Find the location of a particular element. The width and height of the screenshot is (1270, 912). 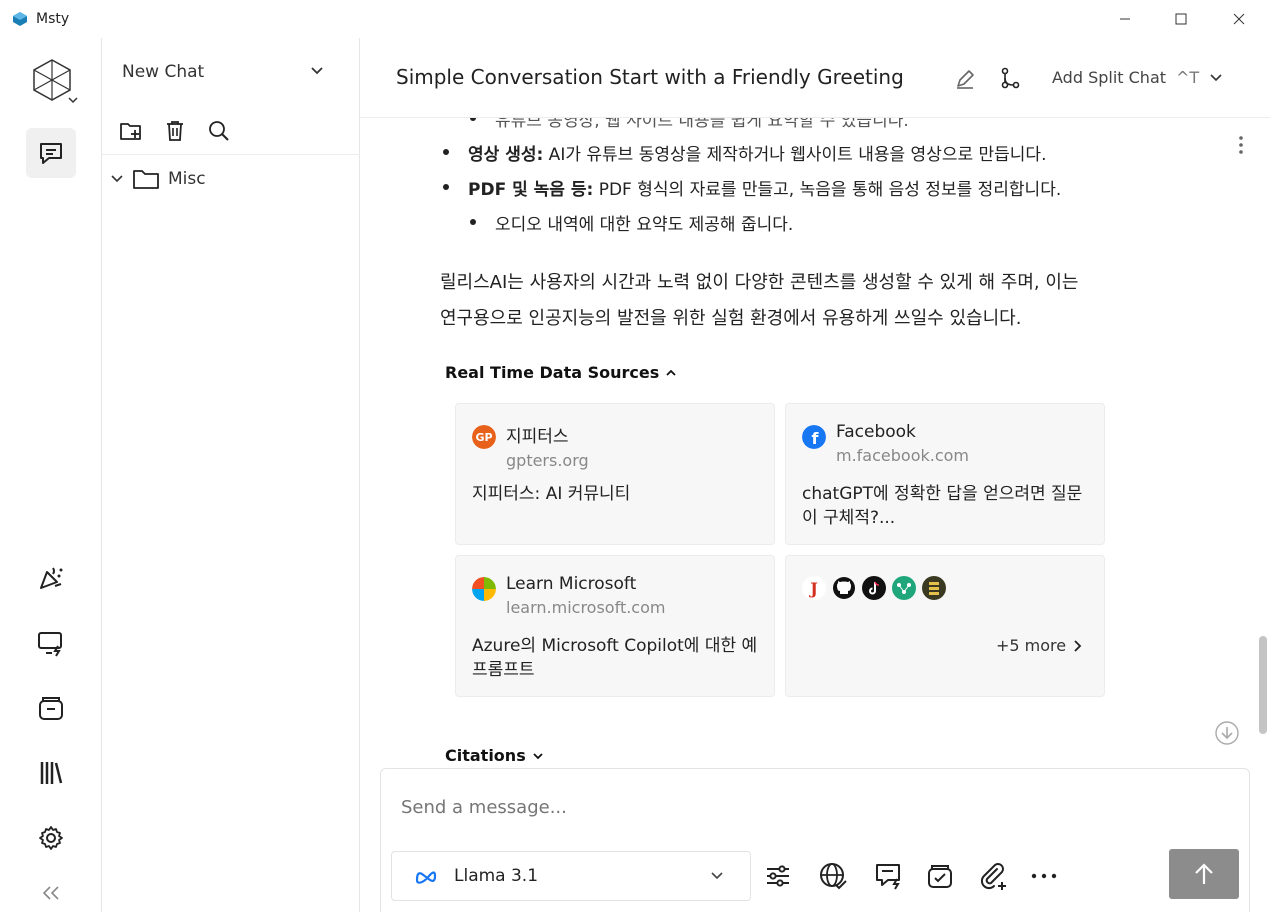

left-rail is located at coordinates (51, 475).